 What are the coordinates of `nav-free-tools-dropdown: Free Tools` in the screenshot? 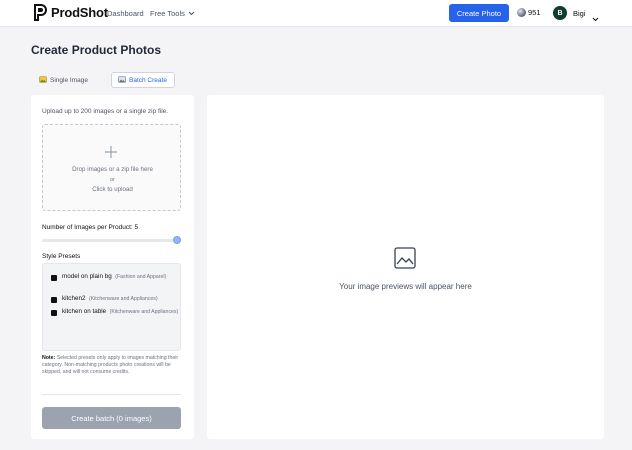 It's located at (172, 13).